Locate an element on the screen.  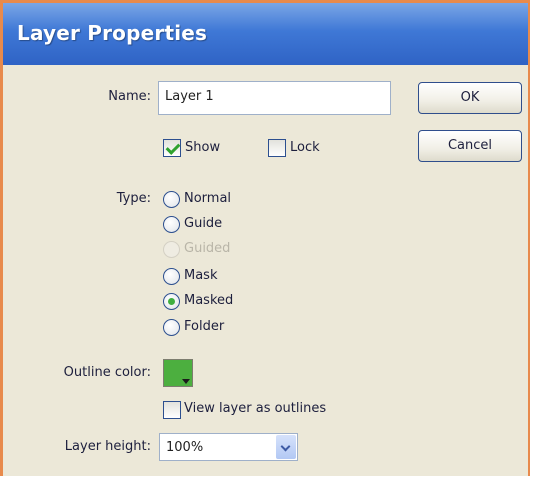
radio-normal-label: Normal is located at coordinates (208, 198).